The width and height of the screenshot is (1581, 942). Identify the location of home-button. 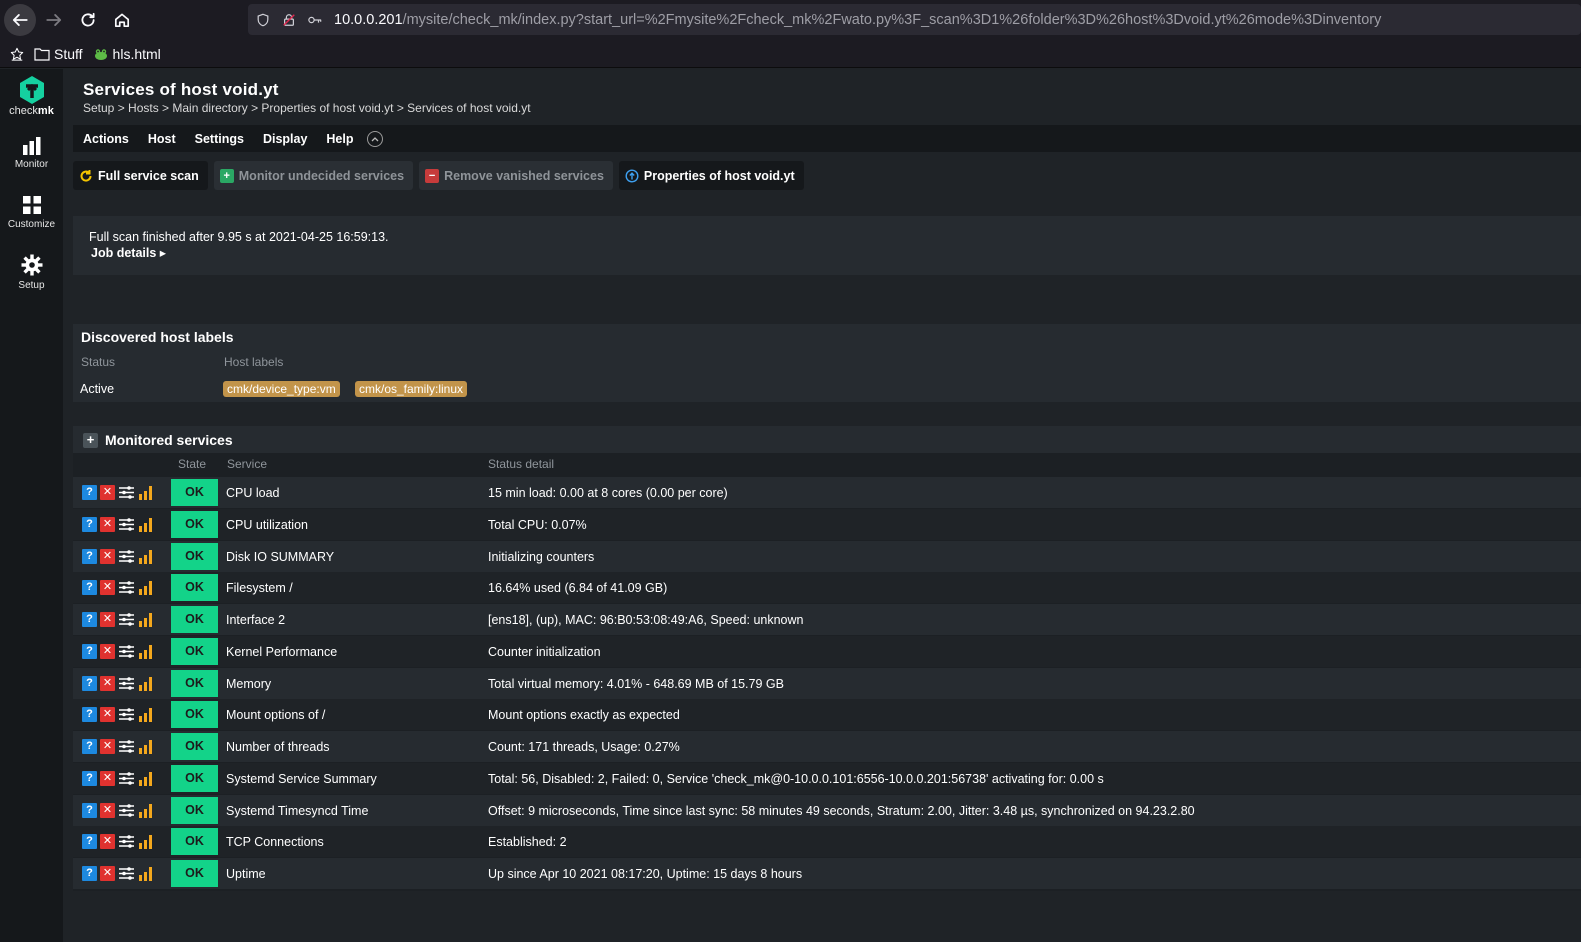
(122, 20).